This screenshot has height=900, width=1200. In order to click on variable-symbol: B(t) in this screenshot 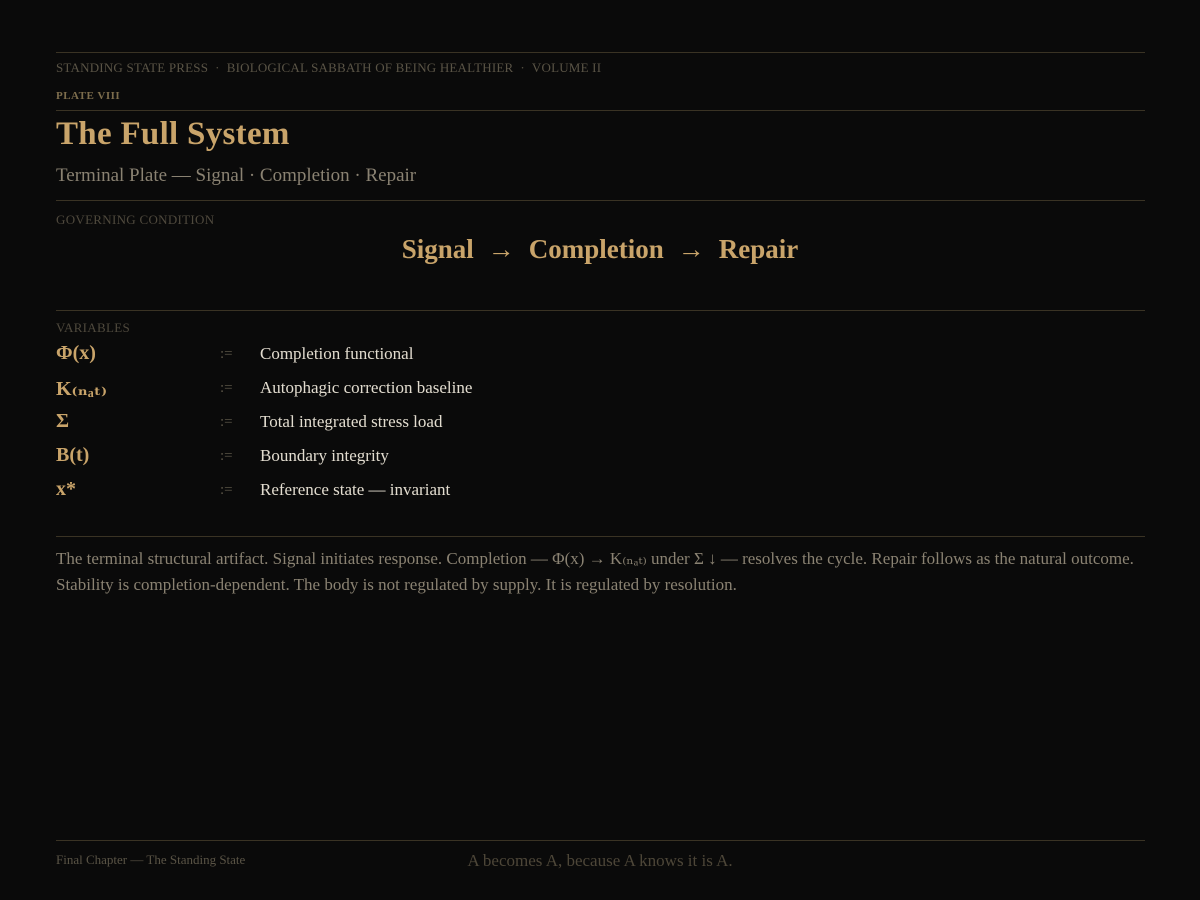, I will do `click(73, 455)`.